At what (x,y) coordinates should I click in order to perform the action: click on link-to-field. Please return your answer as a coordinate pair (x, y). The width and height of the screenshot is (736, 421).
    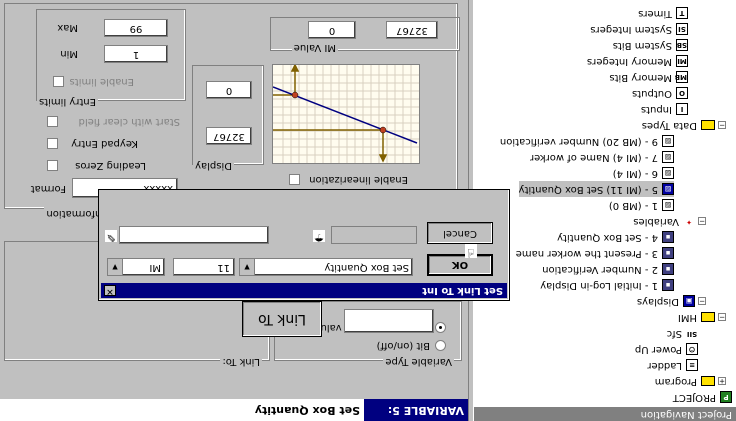
    Looking at the image, I should click on (389, 321).